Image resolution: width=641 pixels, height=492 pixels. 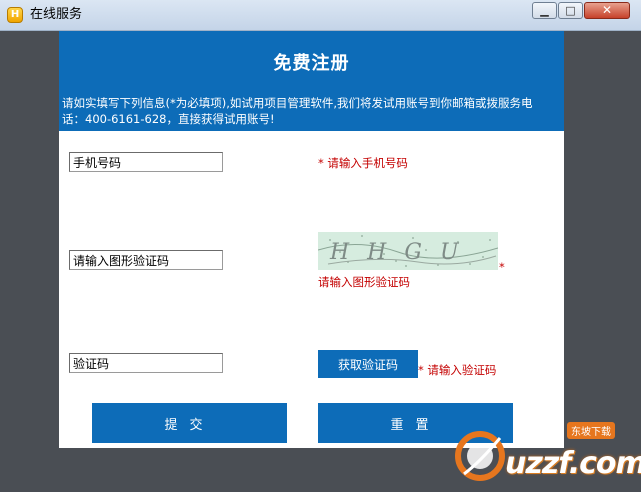 I want to click on get-code-button: 获取验证码, so click(x=368, y=364).